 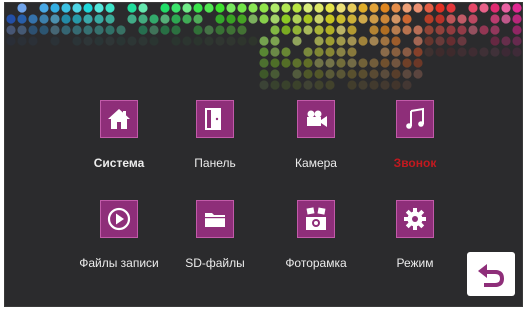 What do you see at coordinates (119, 219) in the screenshot?
I see `play-icon` at bounding box center [119, 219].